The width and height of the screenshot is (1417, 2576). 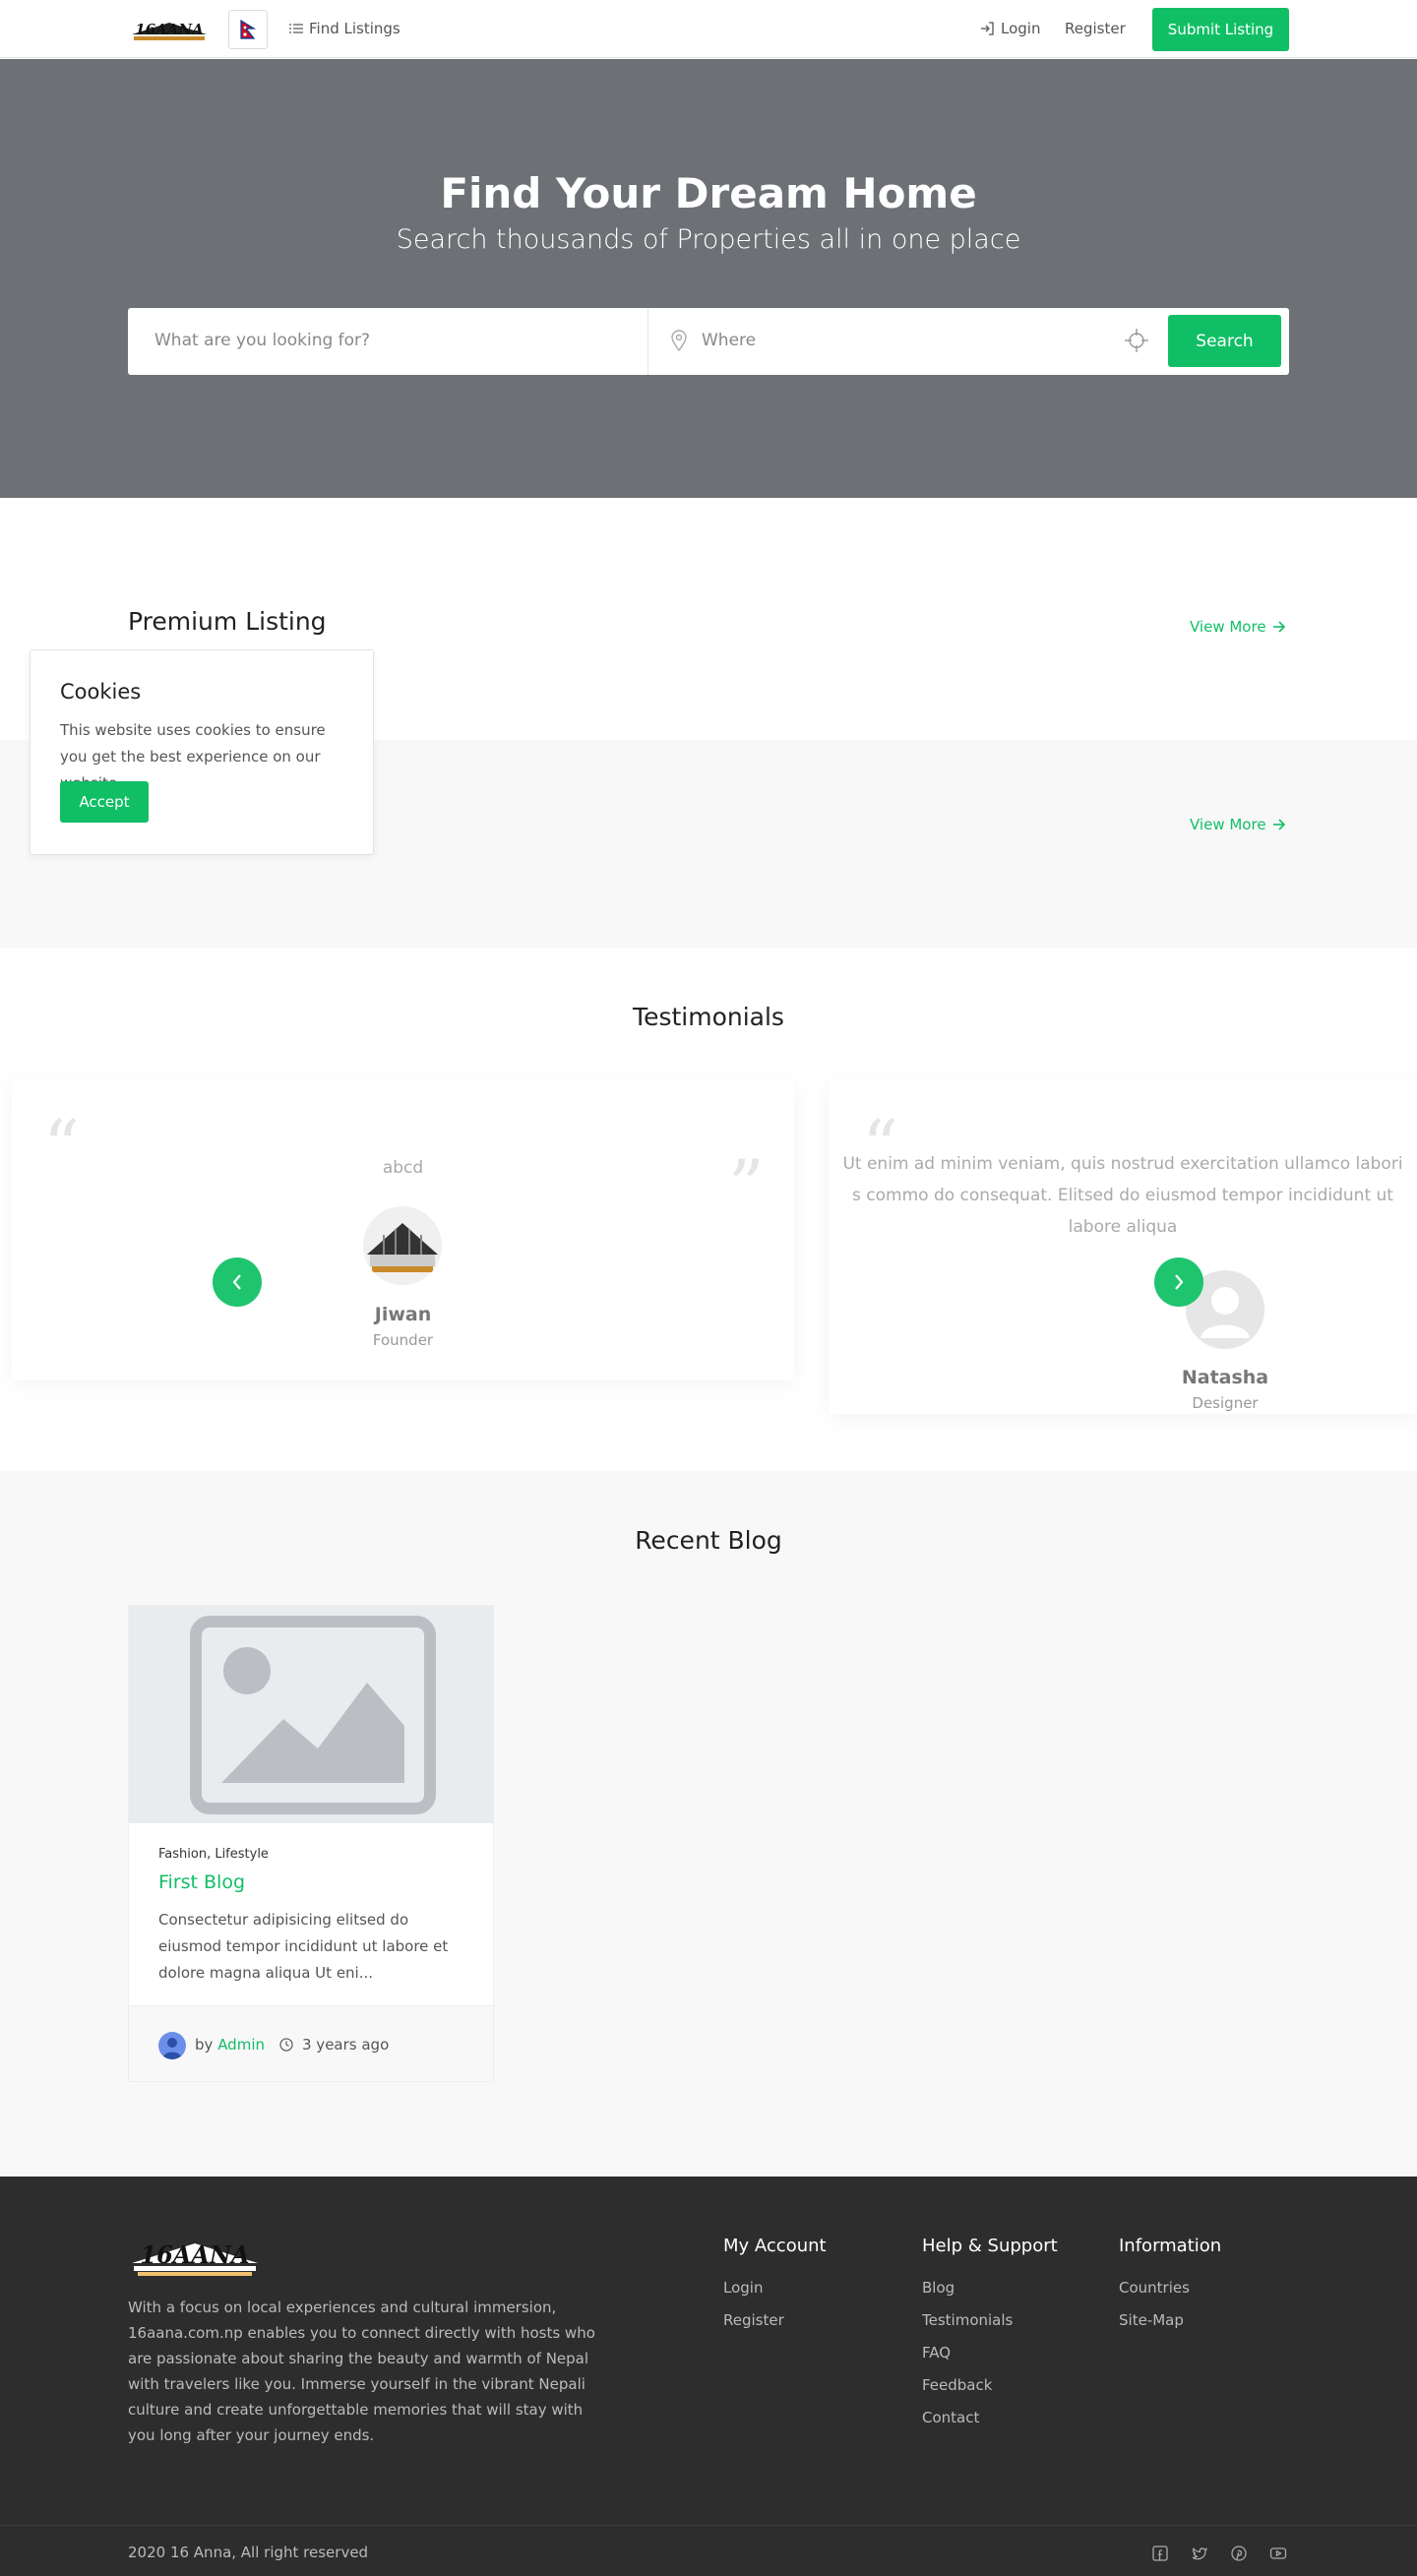 I want to click on testimonials-title: Testimonials, so click(x=708, y=1017).